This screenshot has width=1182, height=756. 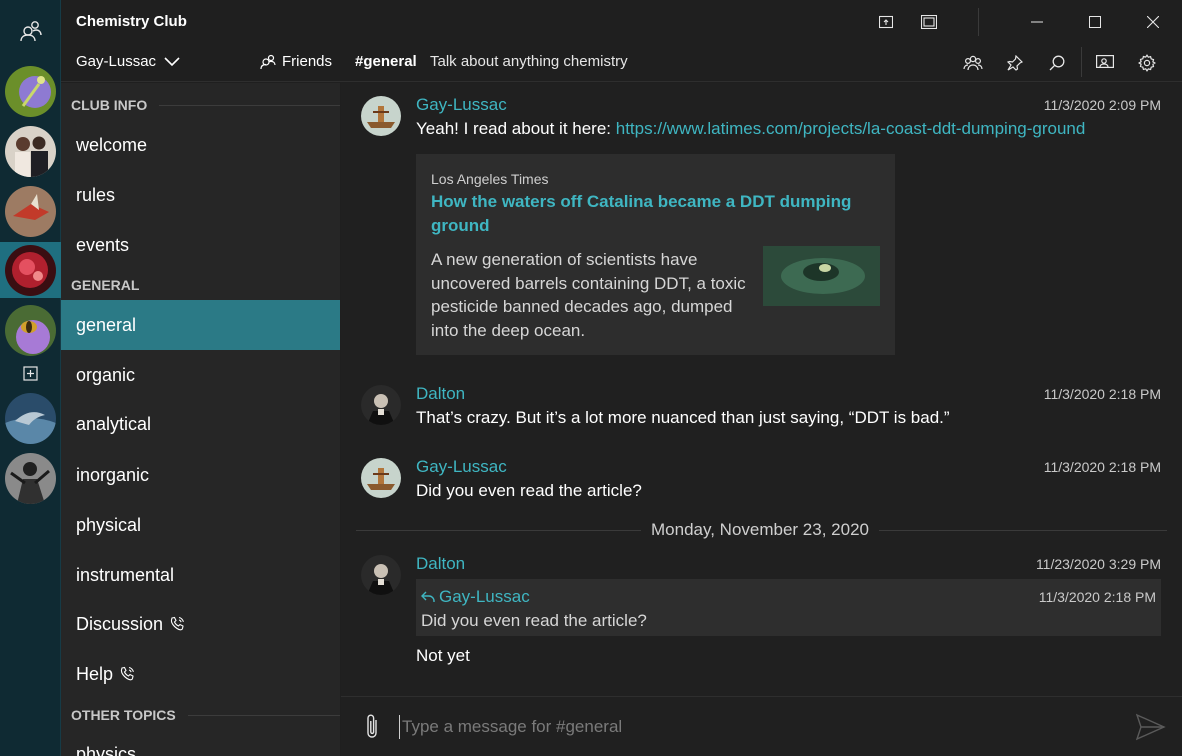 What do you see at coordinates (205, 285) in the screenshot?
I see `section-header-general: GENERAL` at bounding box center [205, 285].